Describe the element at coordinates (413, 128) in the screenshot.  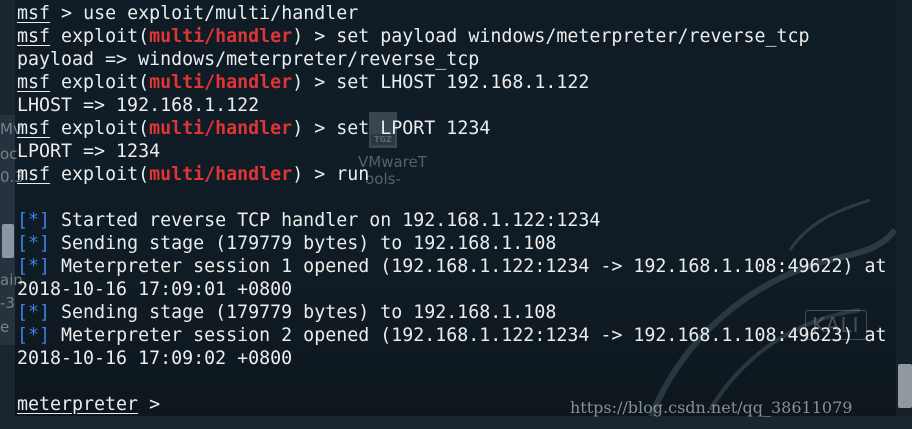
I see `command-text: set LPORT 1234` at that location.